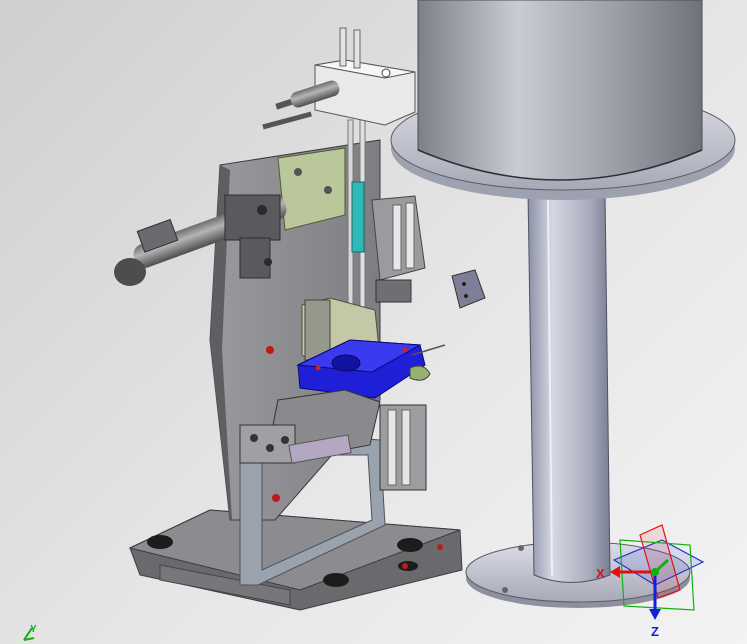  What do you see at coordinates (420, 373) in the screenshot?
I see `green-fitting` at bounding box center [420, 373].